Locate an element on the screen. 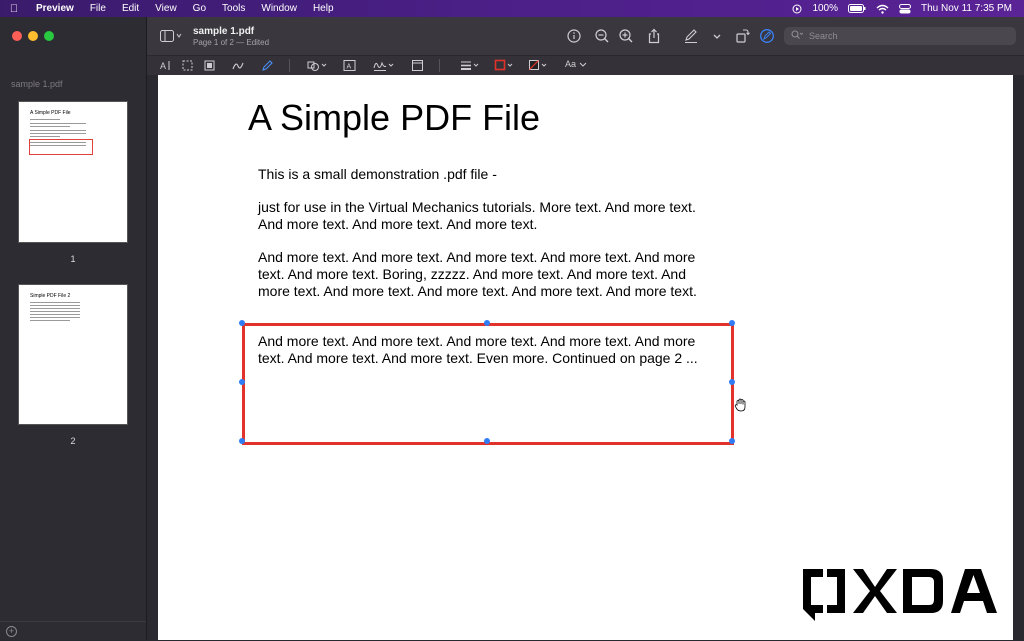 The image size is (1024, 641). sketch-icon is located at coordinates (238, 65).